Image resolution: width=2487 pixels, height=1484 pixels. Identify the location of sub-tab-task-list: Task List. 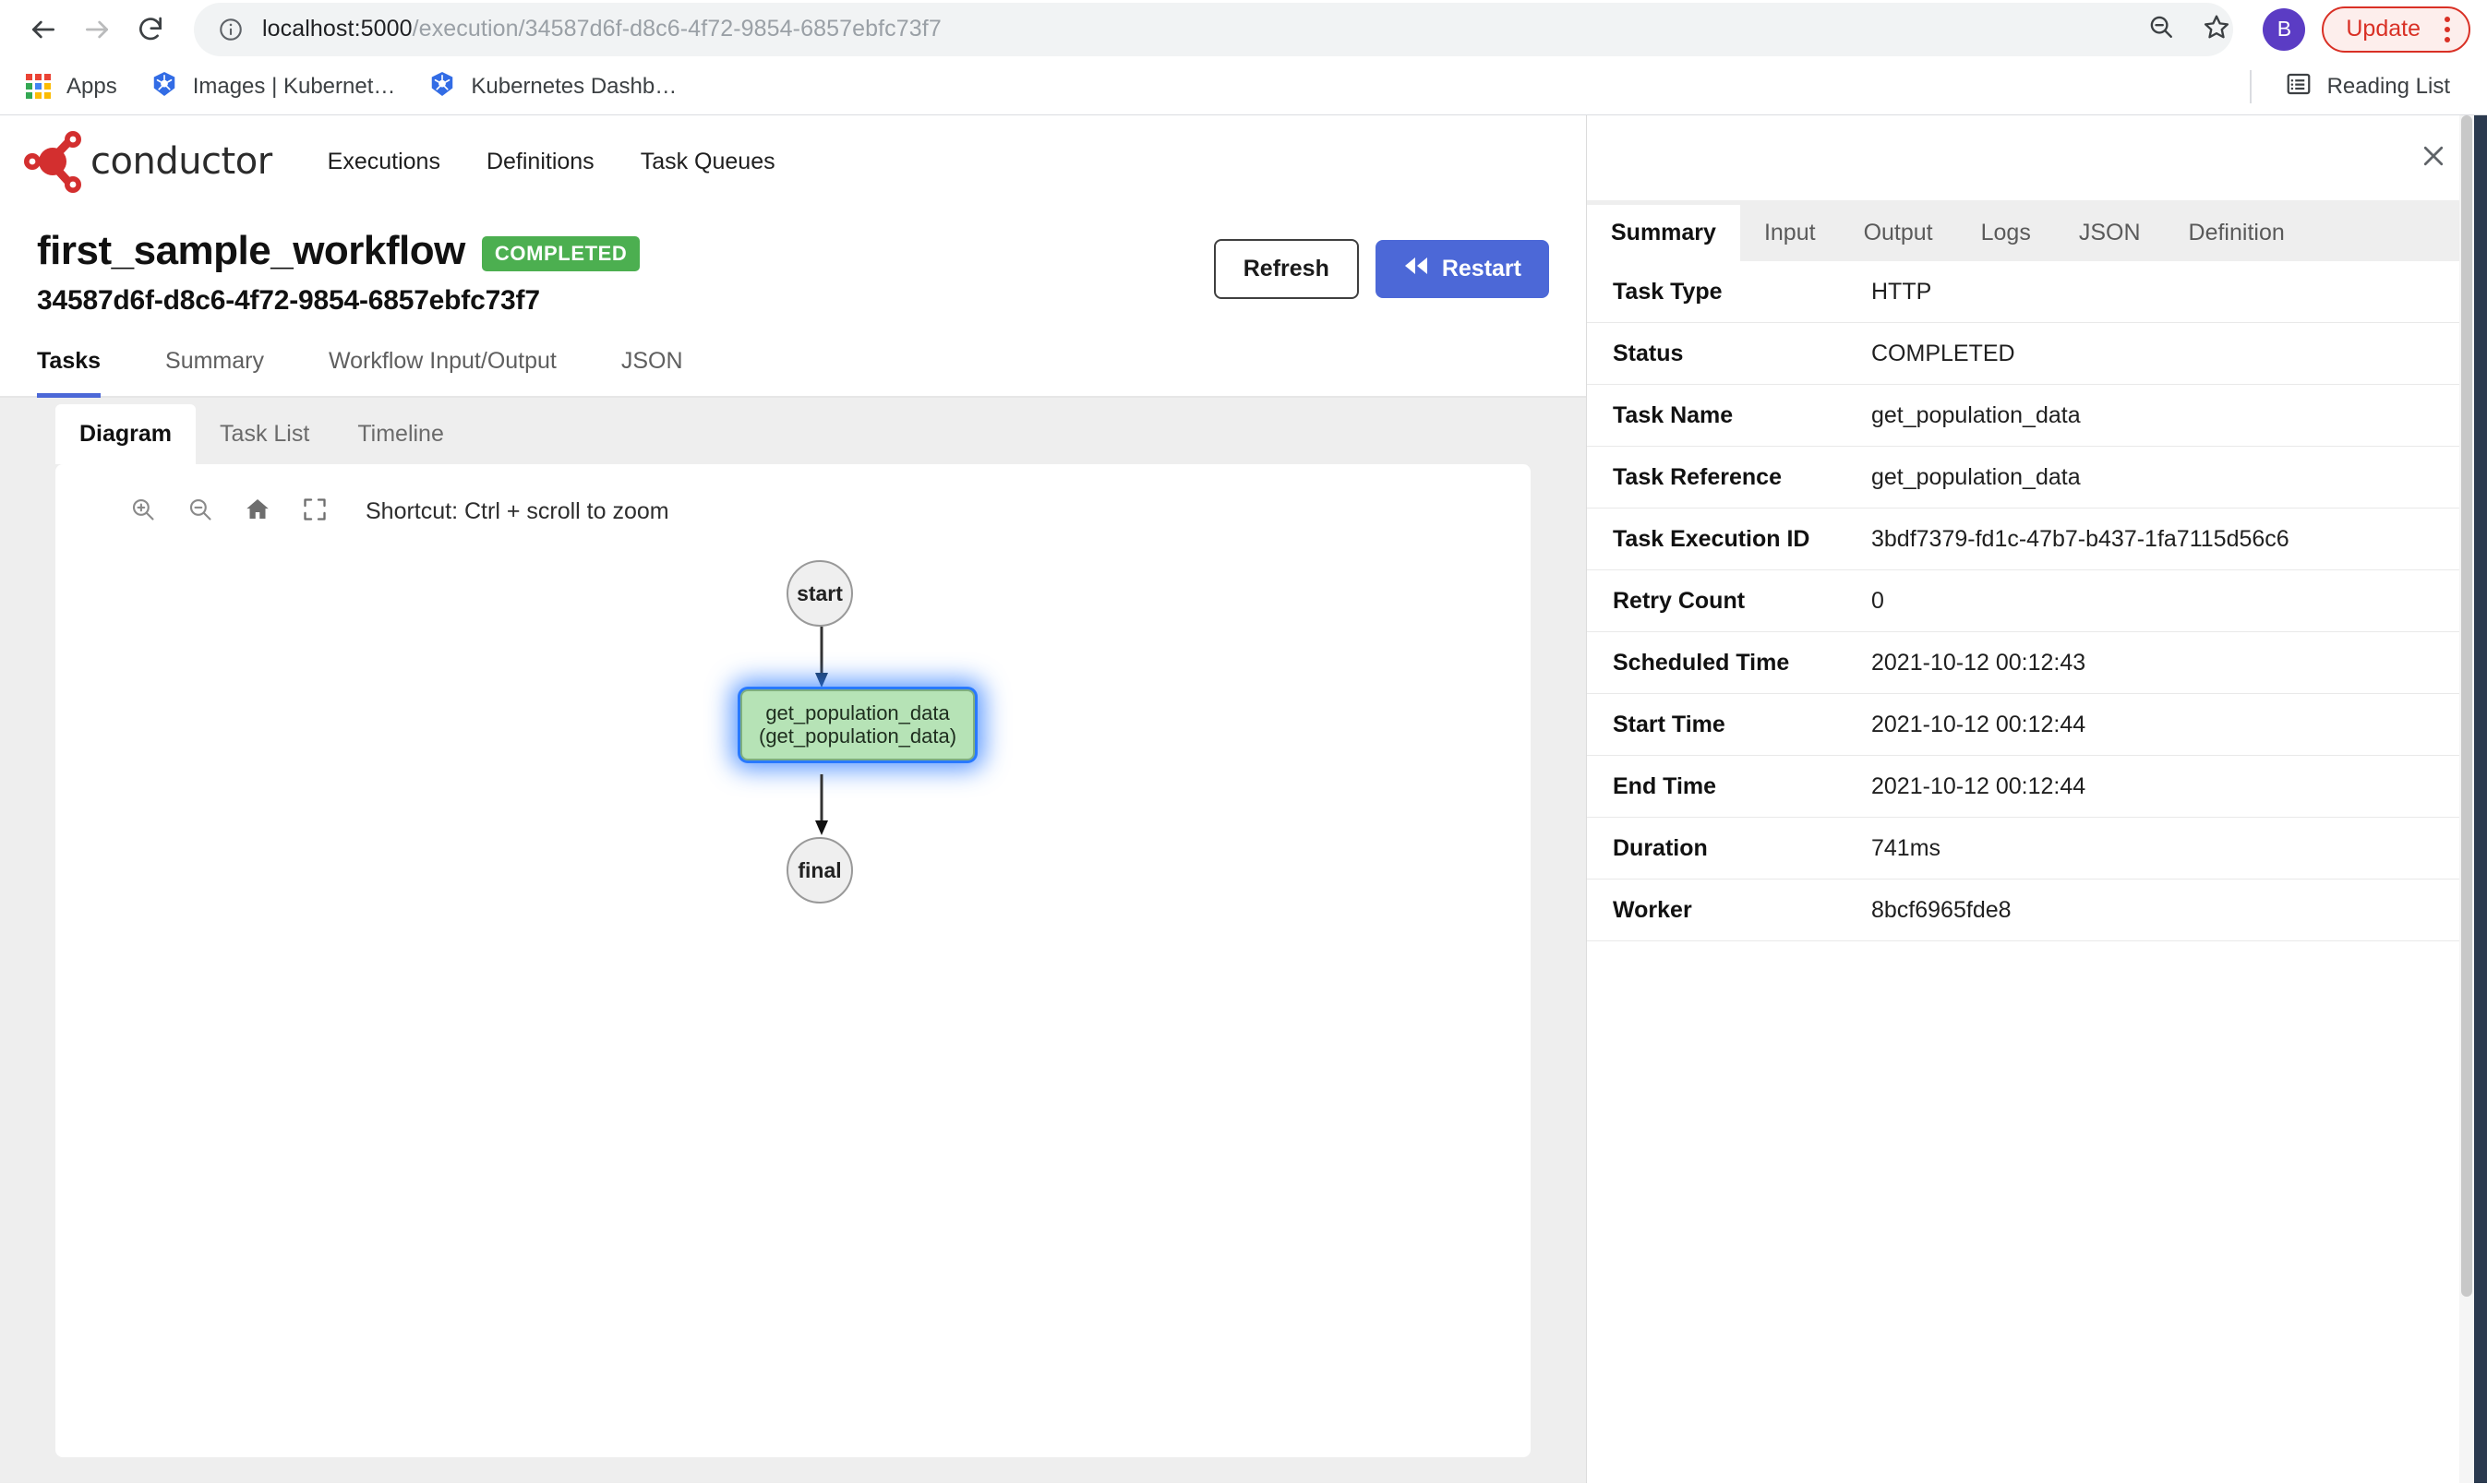
(264, 434).